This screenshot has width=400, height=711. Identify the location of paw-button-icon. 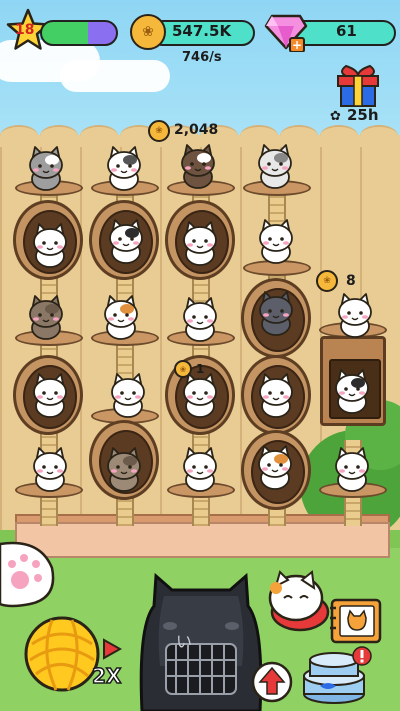
(29, 574).